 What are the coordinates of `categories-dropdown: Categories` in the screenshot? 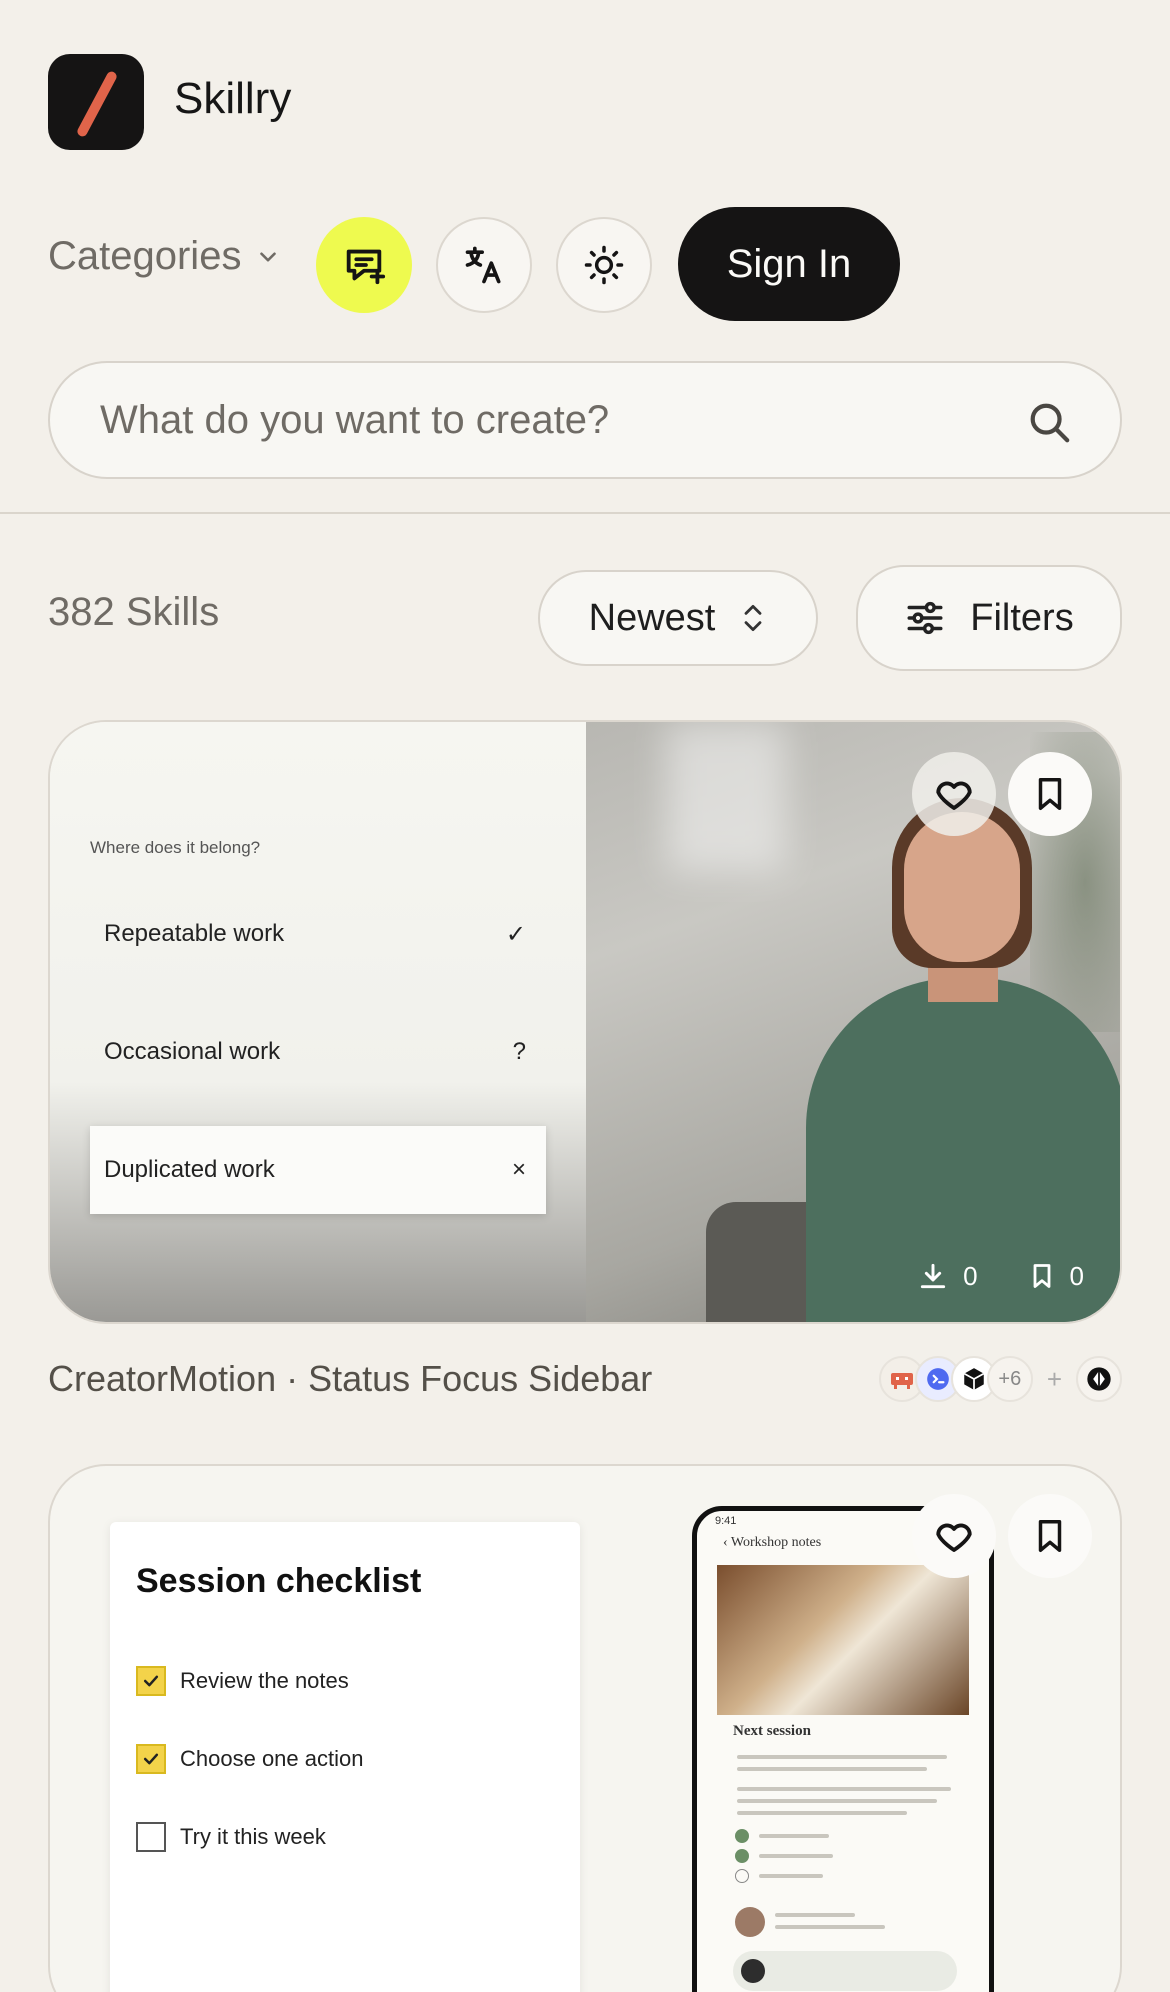 It's located at (164, 256).